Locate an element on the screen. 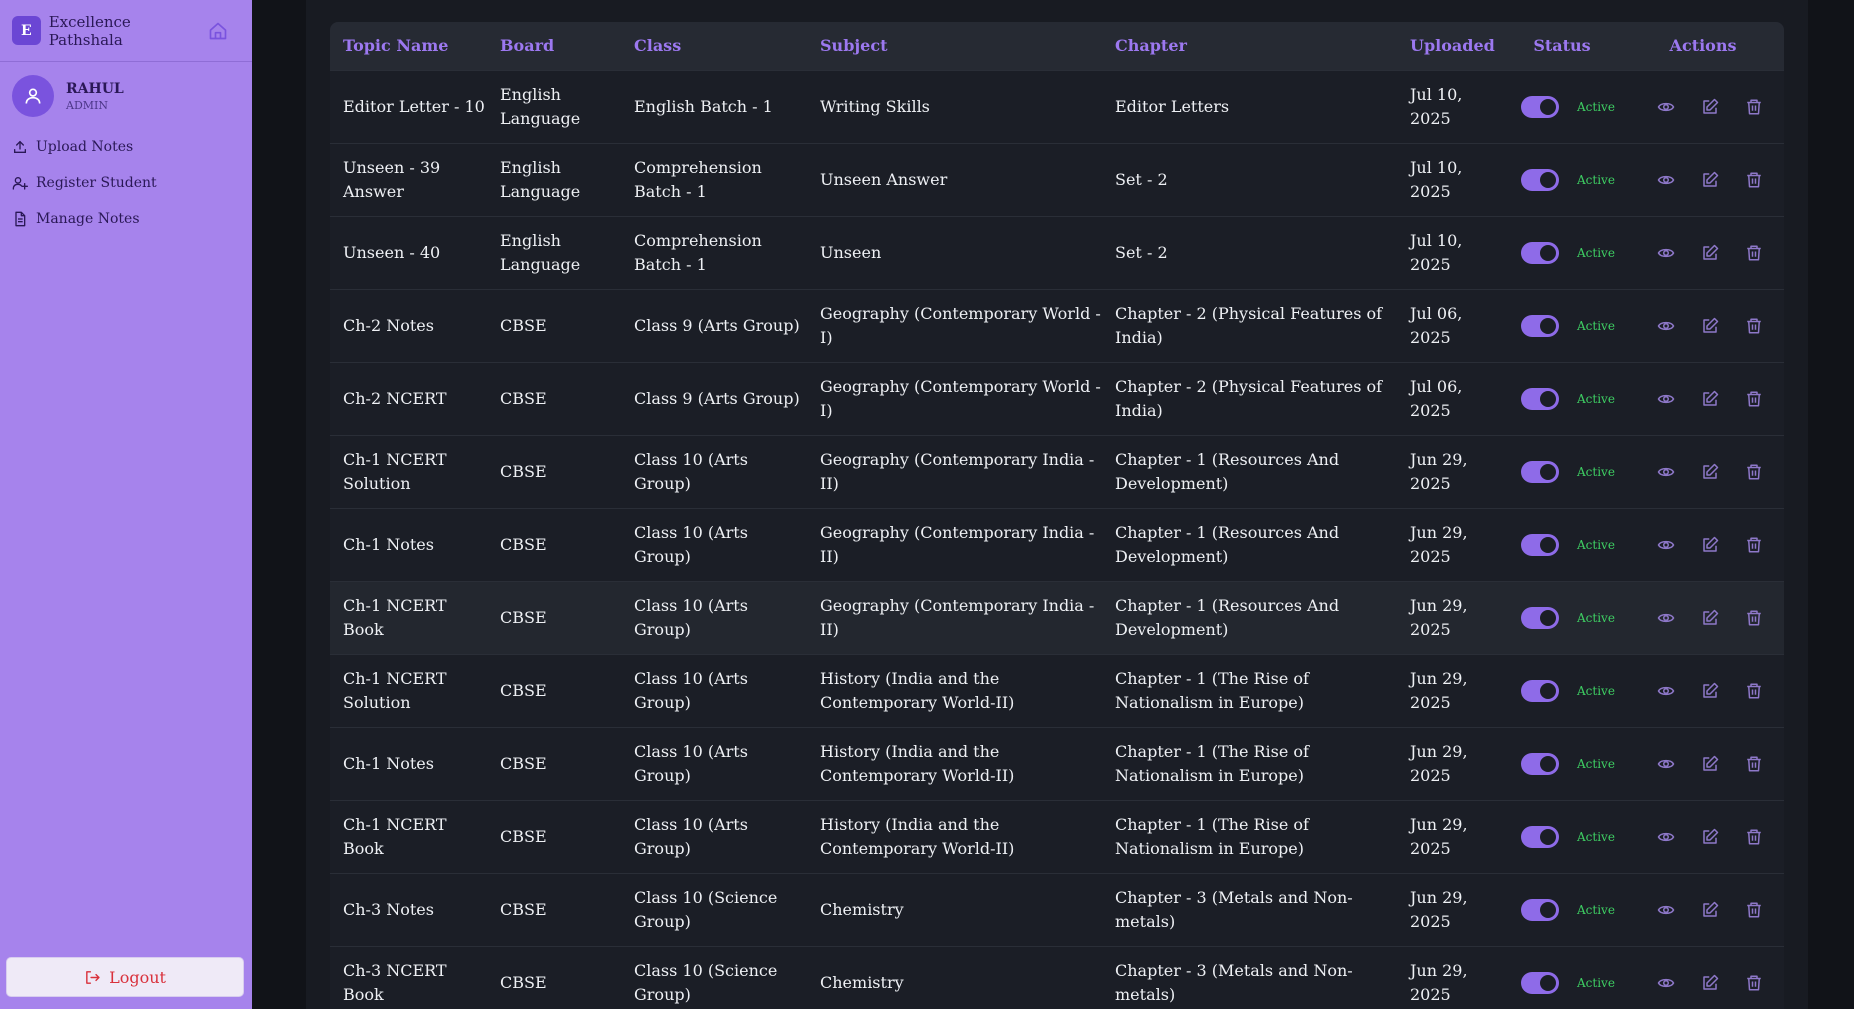  column-header: Uploaded is located at coordinates (1449, 46).